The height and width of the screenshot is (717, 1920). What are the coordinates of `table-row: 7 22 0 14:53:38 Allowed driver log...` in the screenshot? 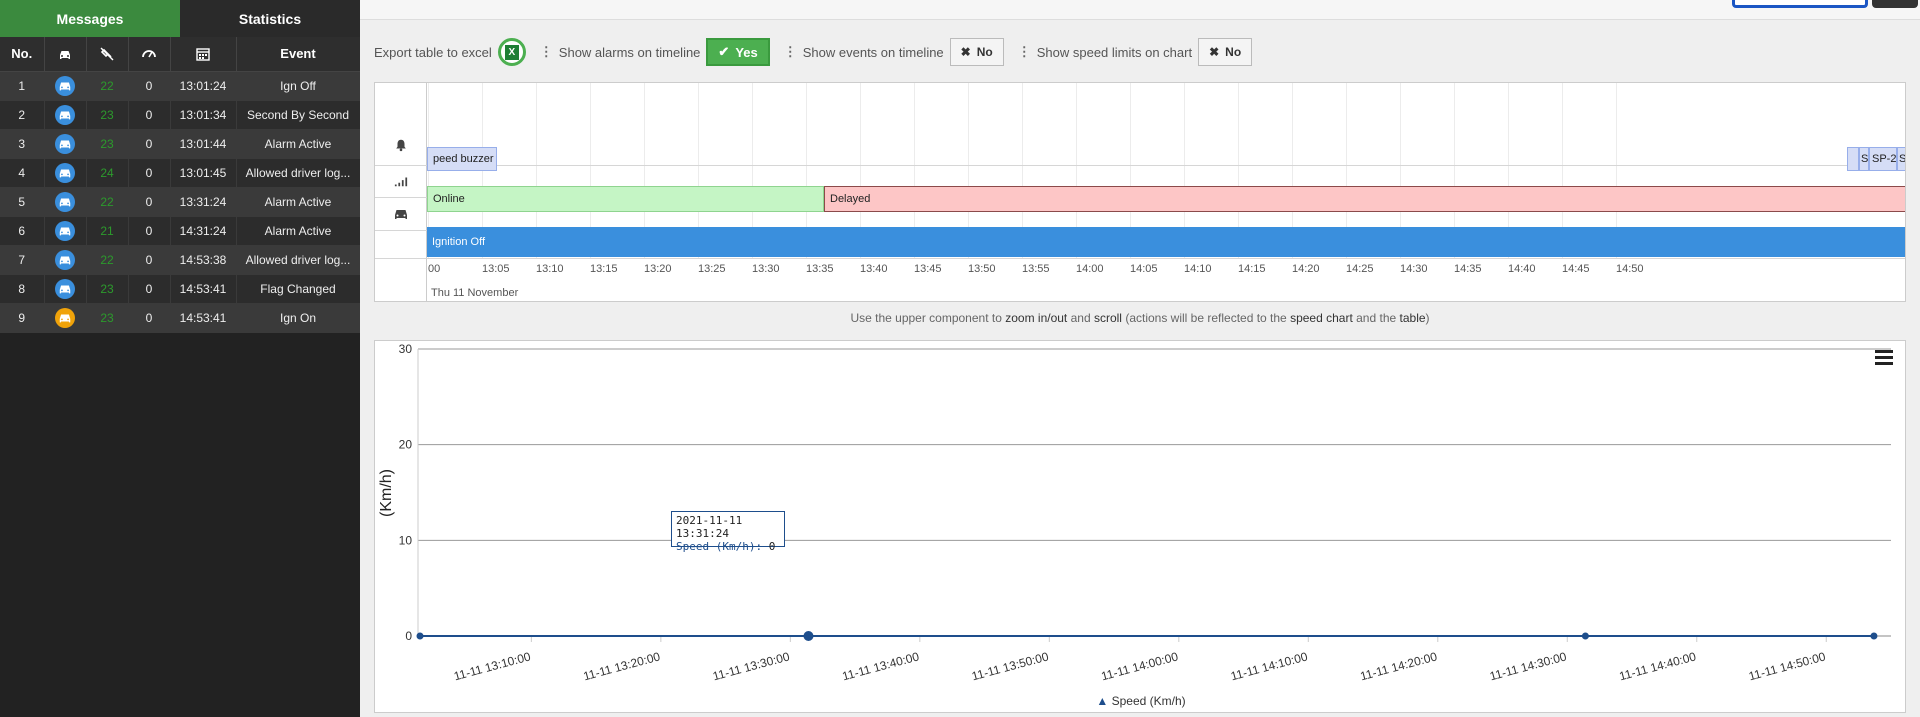 It's located at (180, 260).